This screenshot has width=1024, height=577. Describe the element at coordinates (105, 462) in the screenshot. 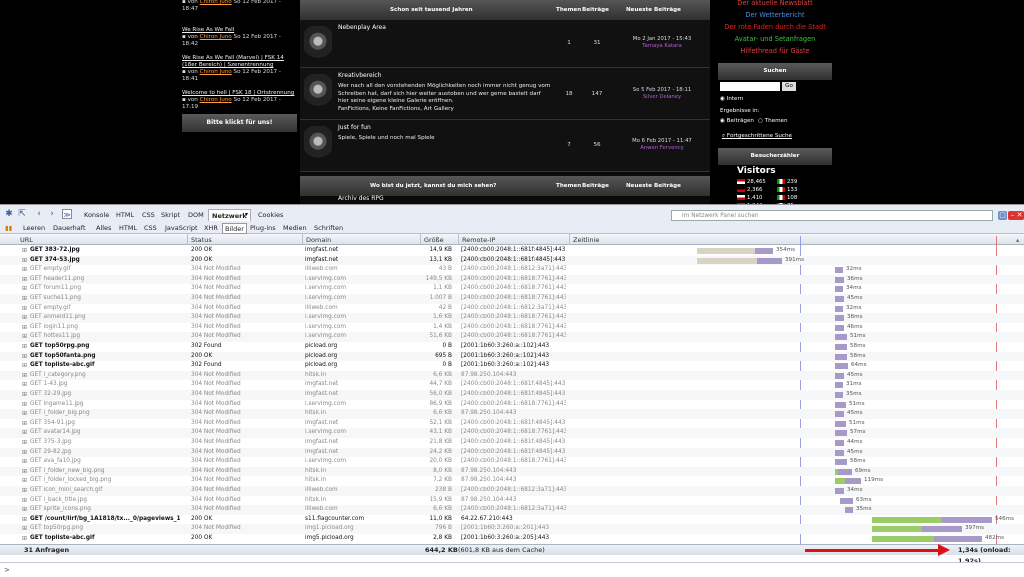

I see `request-url: GET ava_fa10.jpg` at that location.